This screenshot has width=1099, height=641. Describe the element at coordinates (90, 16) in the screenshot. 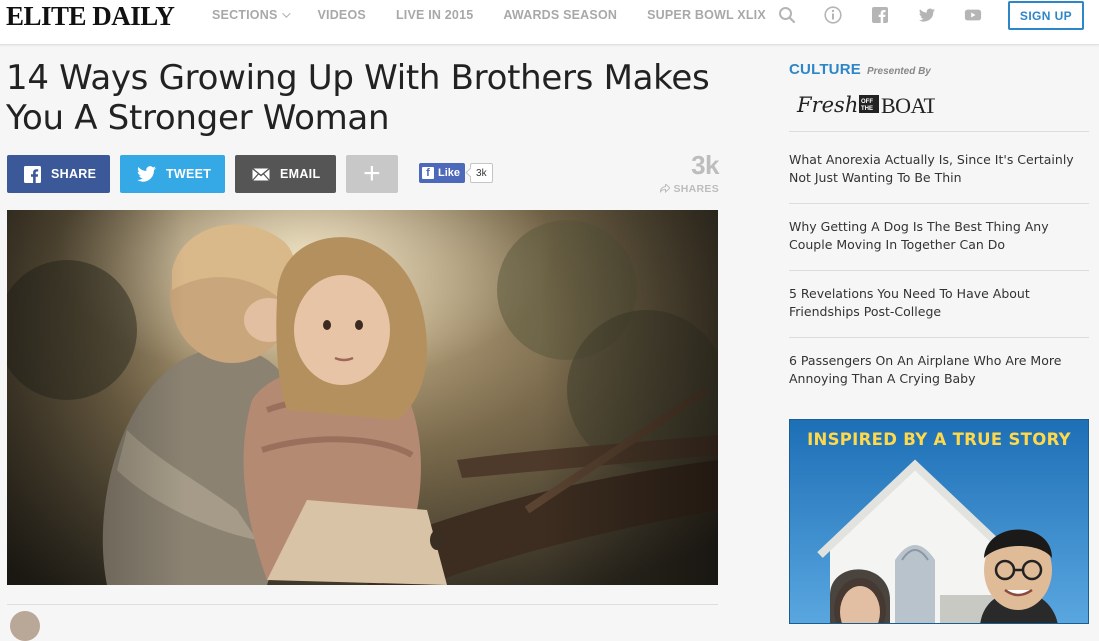

I see `site-logo: ELITE DAILY` at that location.